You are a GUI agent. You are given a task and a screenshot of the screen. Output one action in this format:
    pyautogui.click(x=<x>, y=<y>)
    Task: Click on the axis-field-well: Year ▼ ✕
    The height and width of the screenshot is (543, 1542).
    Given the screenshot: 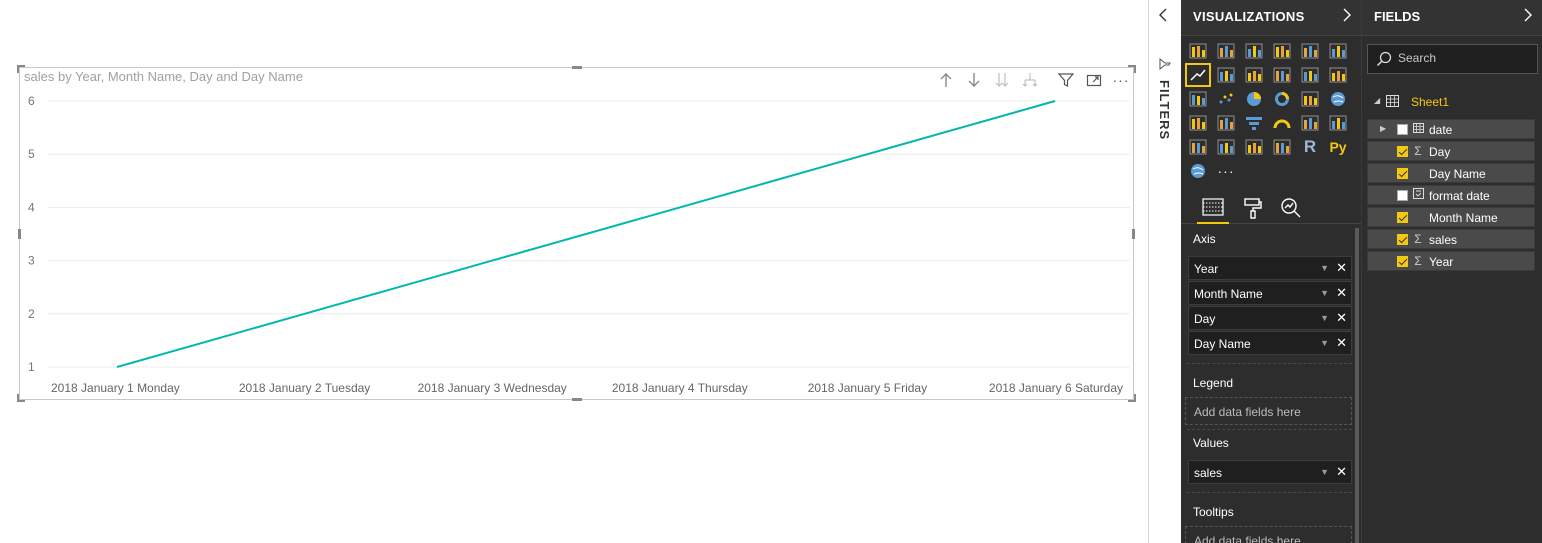 What is the action you would take?
    pyautogui.click(x=1270, y=268)
    